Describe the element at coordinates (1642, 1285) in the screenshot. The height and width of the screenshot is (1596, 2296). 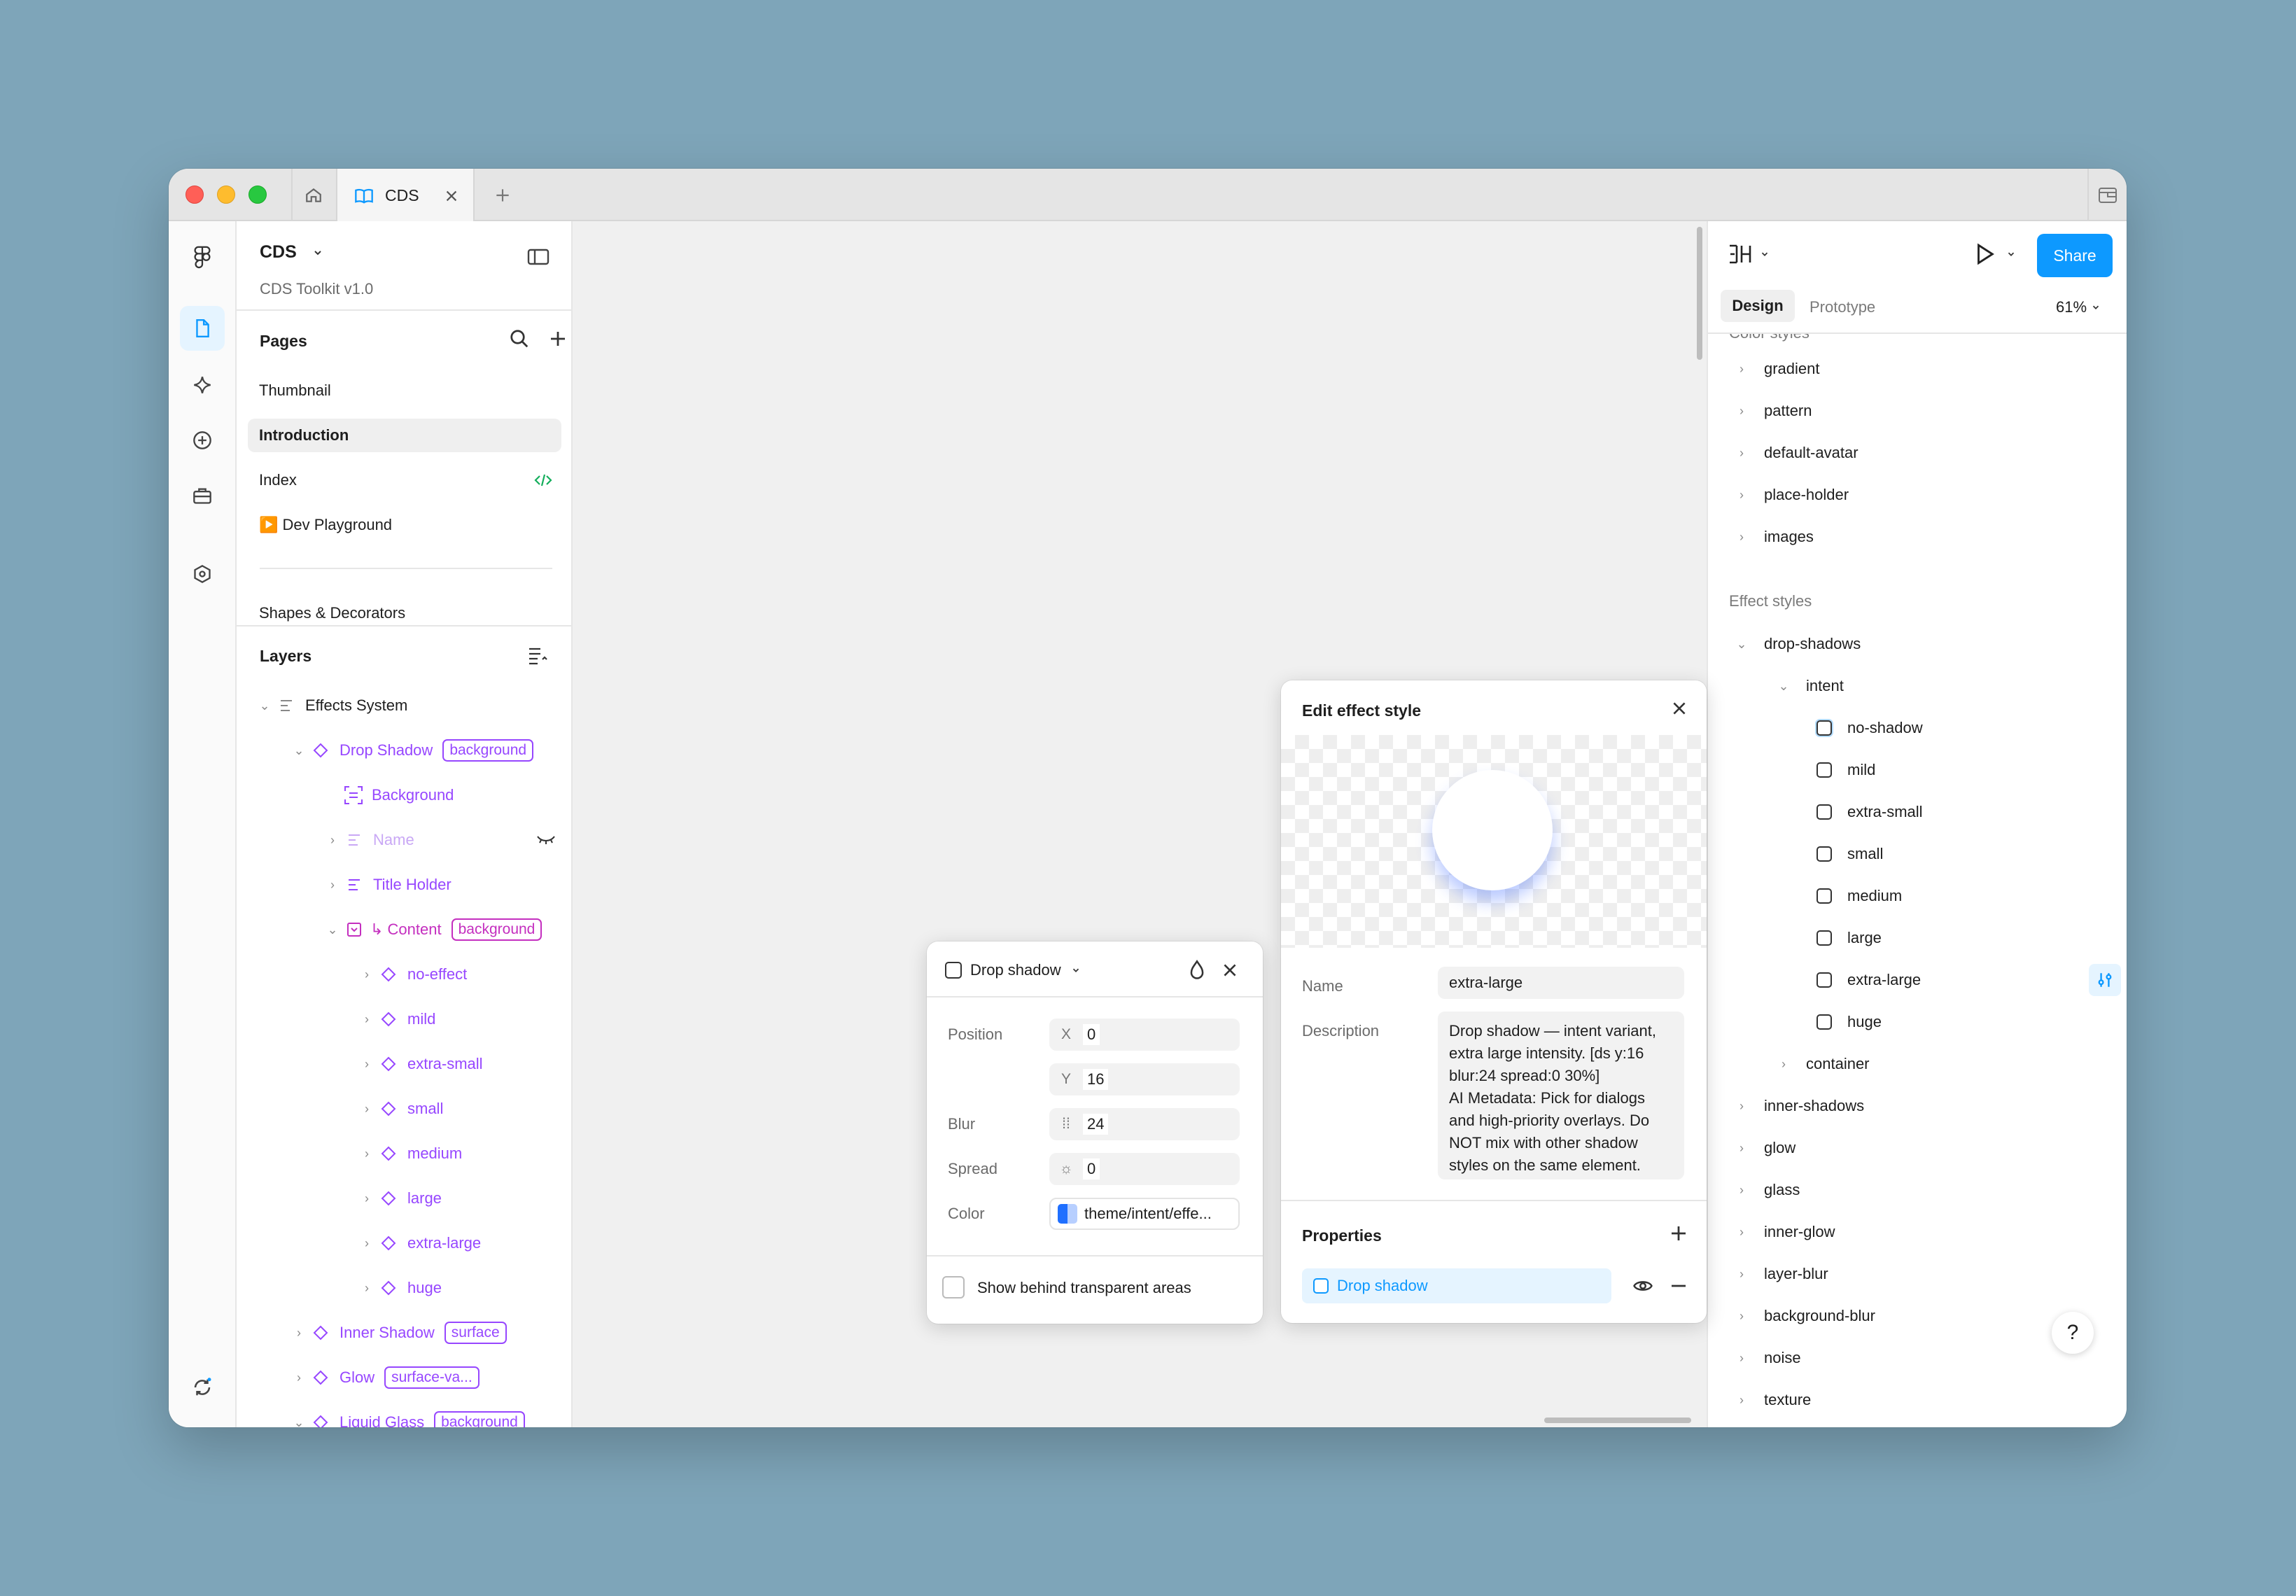
I see `toggle-visibility-button` at that location.